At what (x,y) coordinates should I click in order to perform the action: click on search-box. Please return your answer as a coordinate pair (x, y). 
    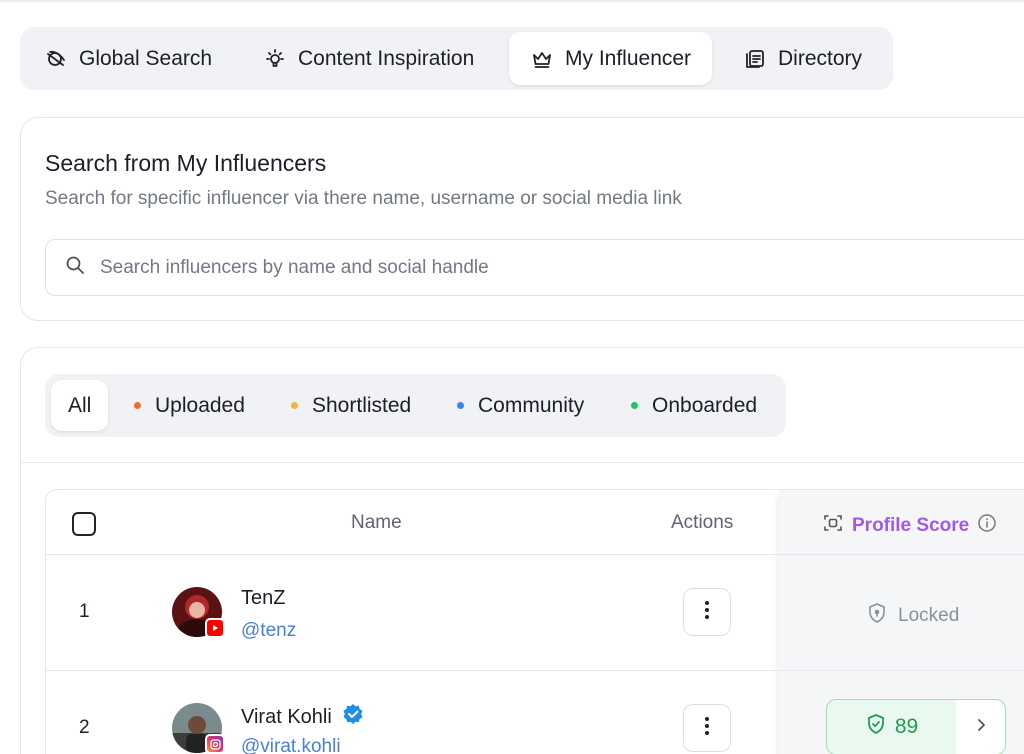
    Looking at the image, I should click on (534, 267).